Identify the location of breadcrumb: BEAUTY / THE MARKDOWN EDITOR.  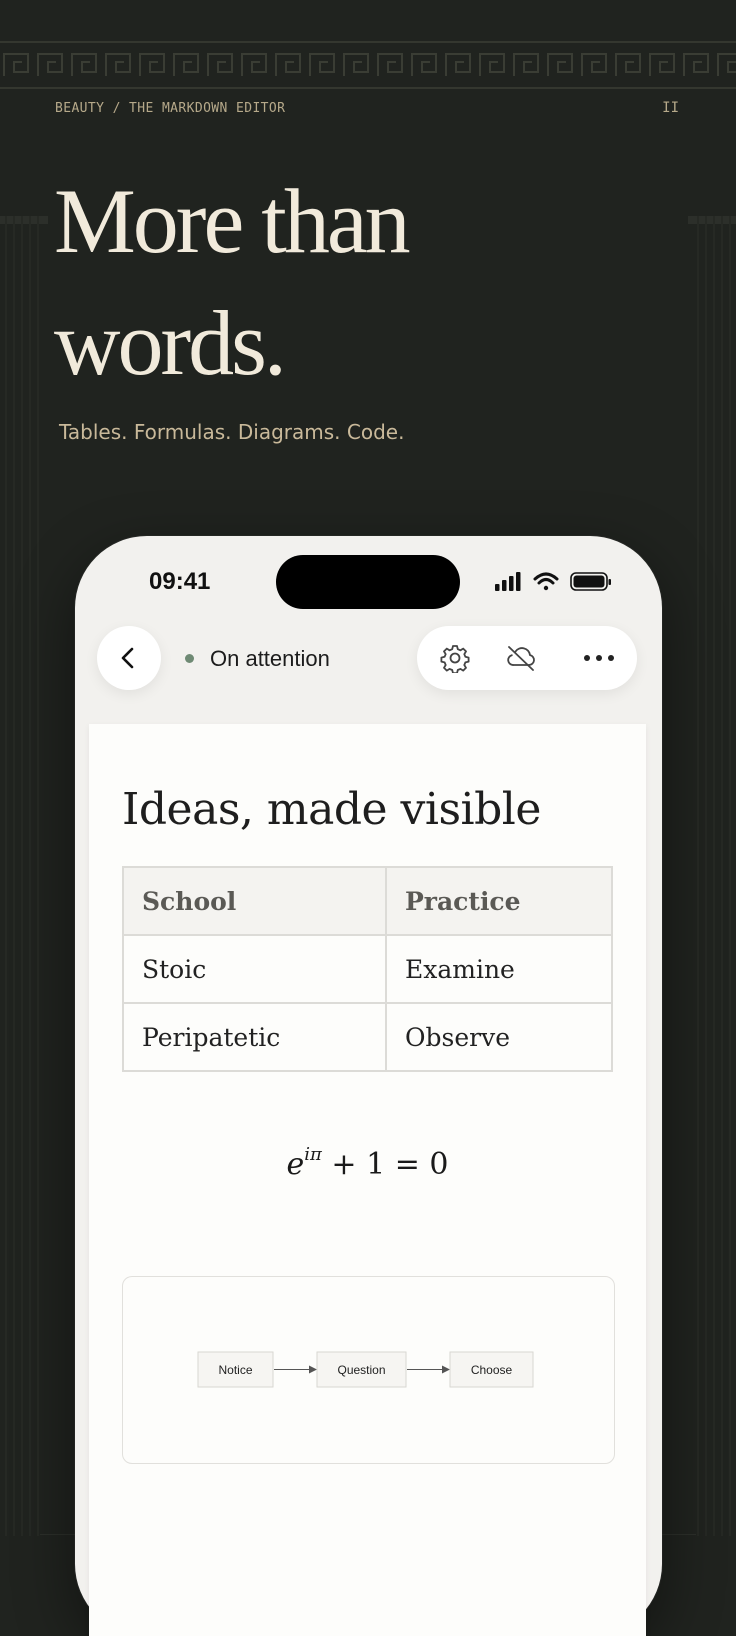
(170, 108).